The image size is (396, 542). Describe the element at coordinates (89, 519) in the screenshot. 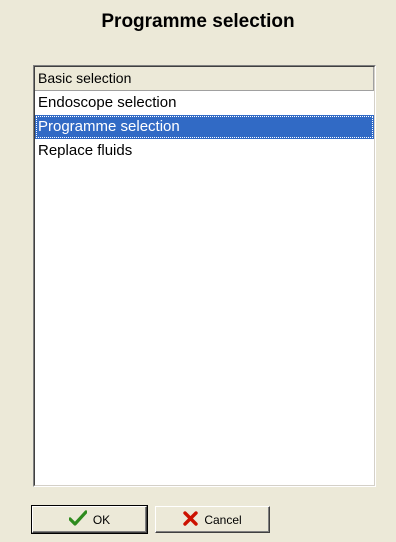

I see `ok-button: OK` at that location.